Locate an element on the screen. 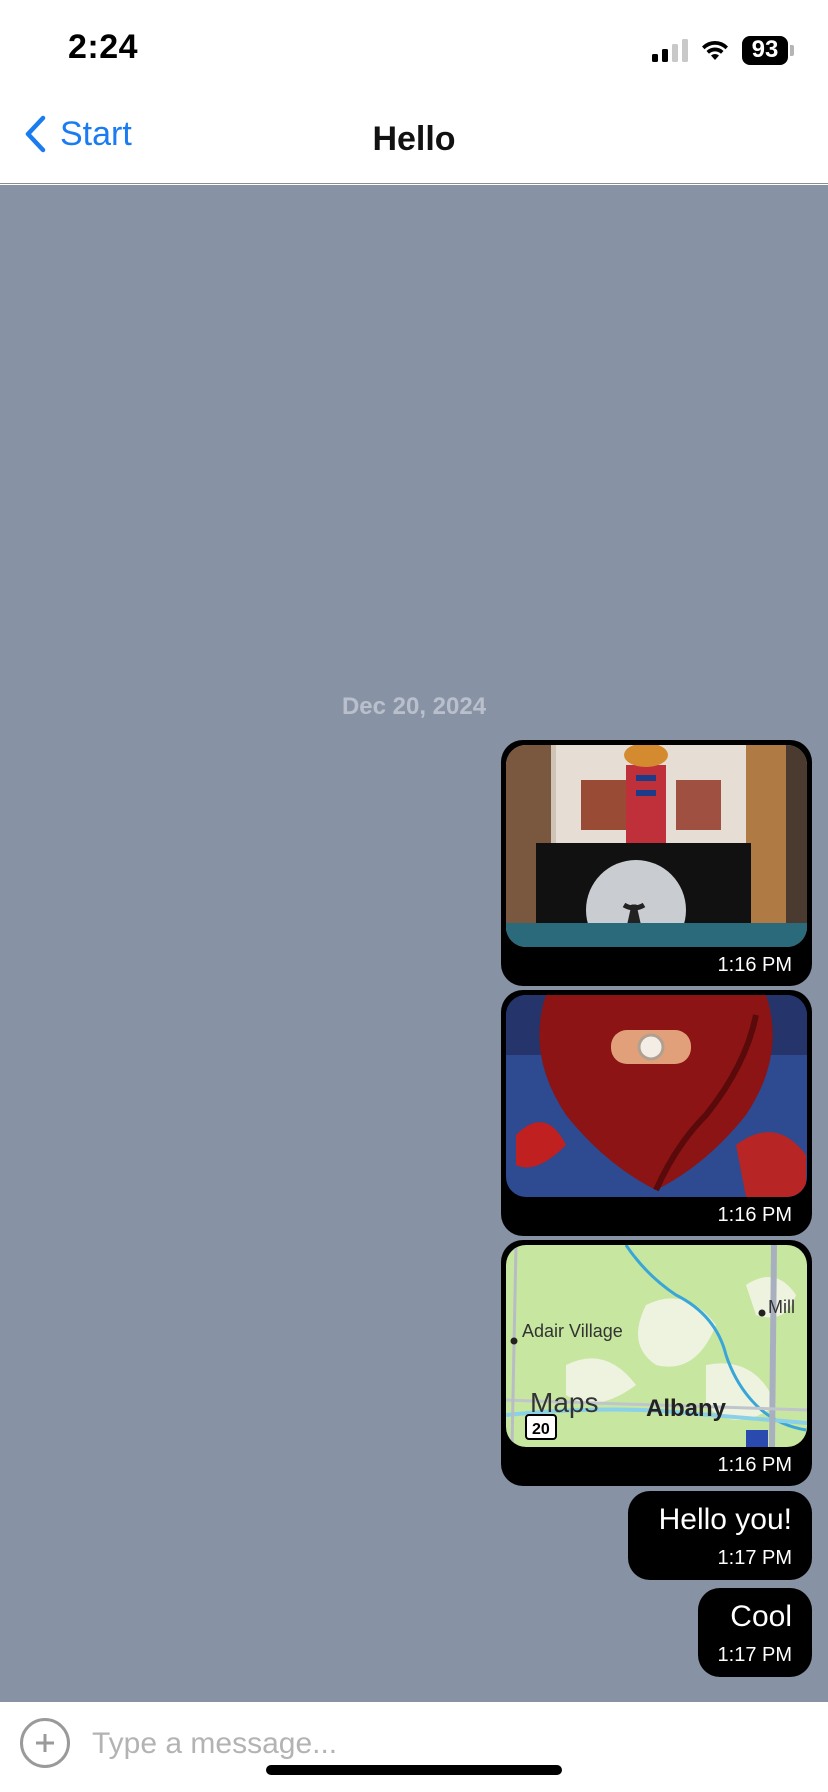 The image size is (828, 1792). battery-icon: 93 is located at coordinates (768, 50).